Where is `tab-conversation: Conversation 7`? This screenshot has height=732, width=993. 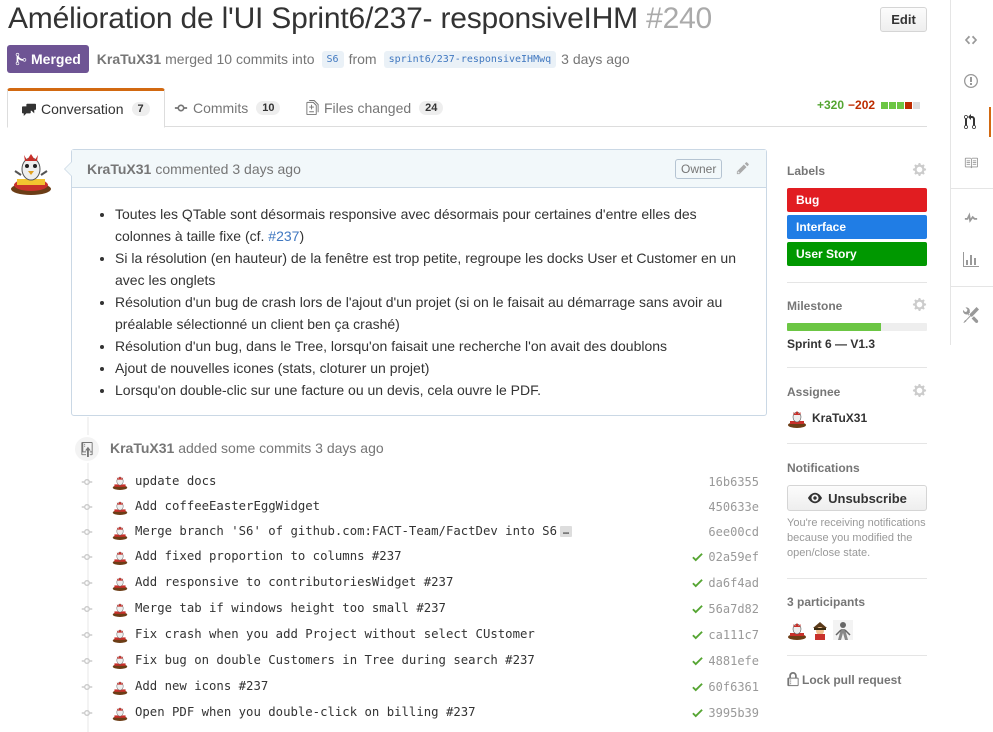
tab-conversation: Conversation 7 is located at coordinates (86, 108).